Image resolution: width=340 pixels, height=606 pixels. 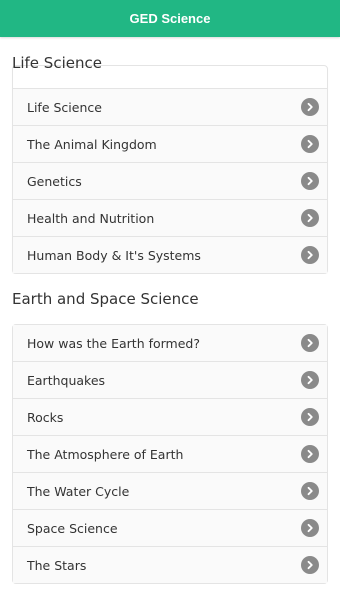 What do you see at coordinates (170, 218) in the screenshot?
I see `list-item-health-nutrition: Health and Nutrition` at bounding box center [170, 218].